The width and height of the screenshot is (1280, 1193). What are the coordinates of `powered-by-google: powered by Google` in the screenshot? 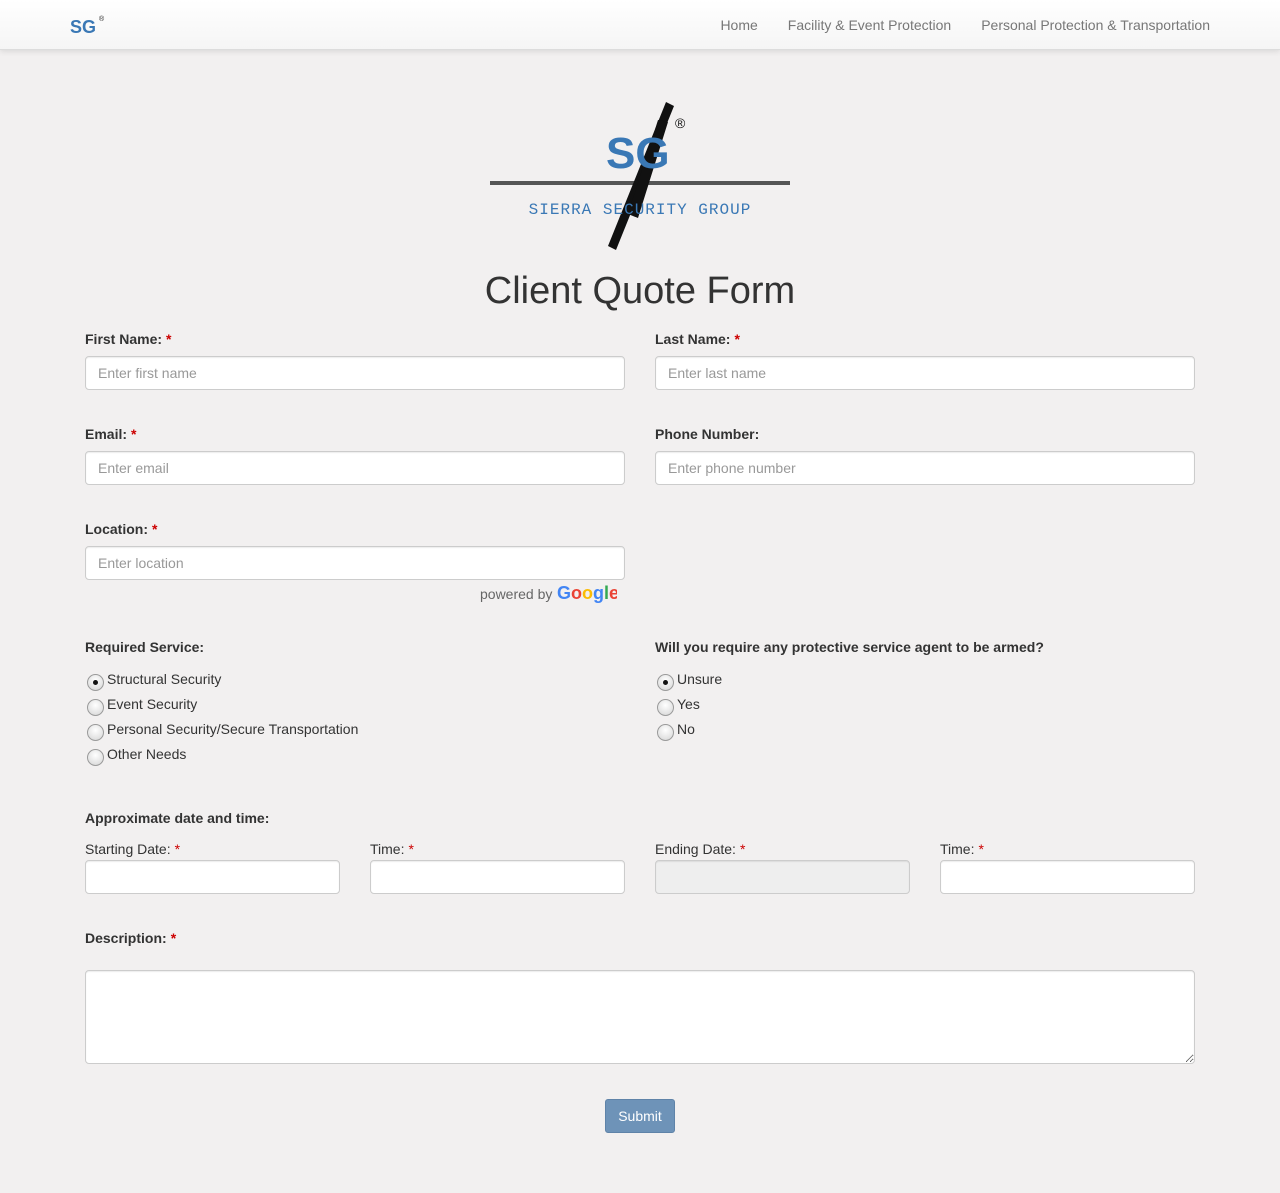 It's located at (548, 594).